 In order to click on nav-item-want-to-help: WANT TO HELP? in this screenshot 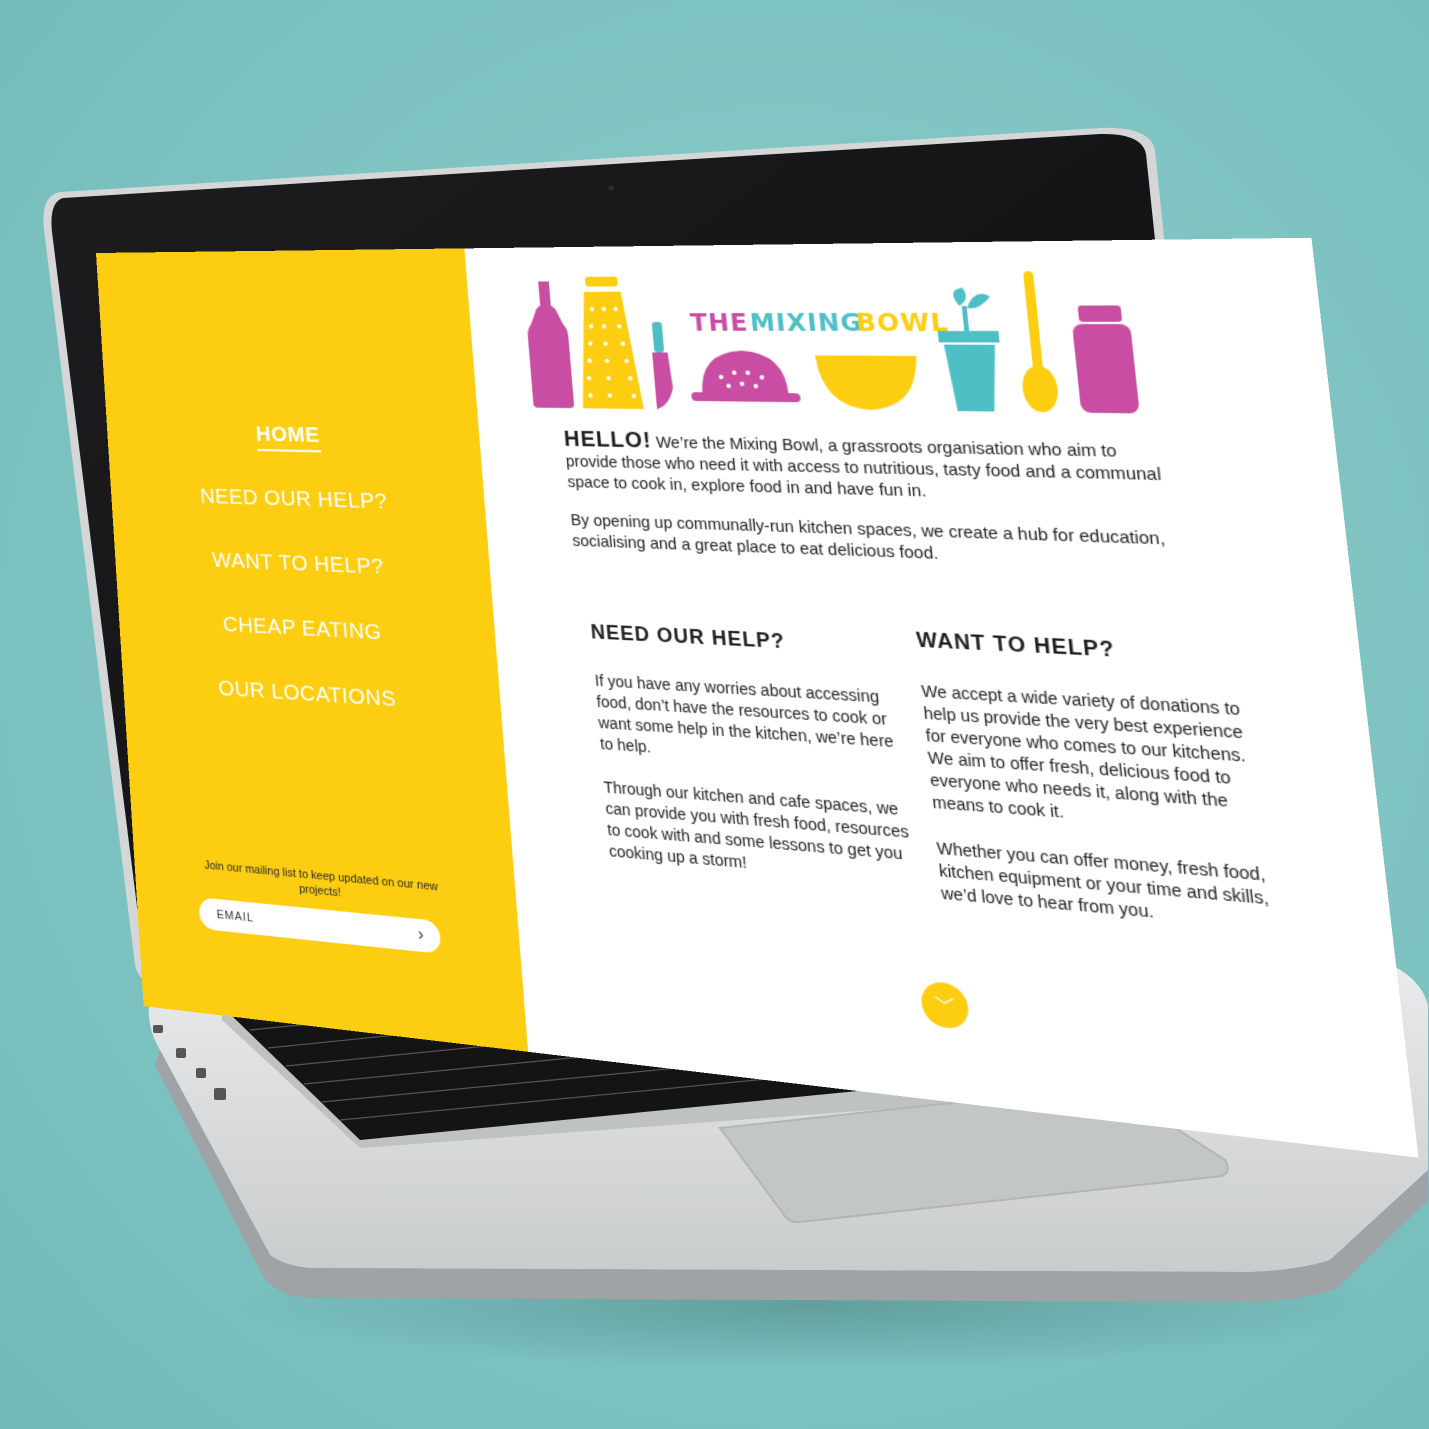, I will do `click(302, 564)`.